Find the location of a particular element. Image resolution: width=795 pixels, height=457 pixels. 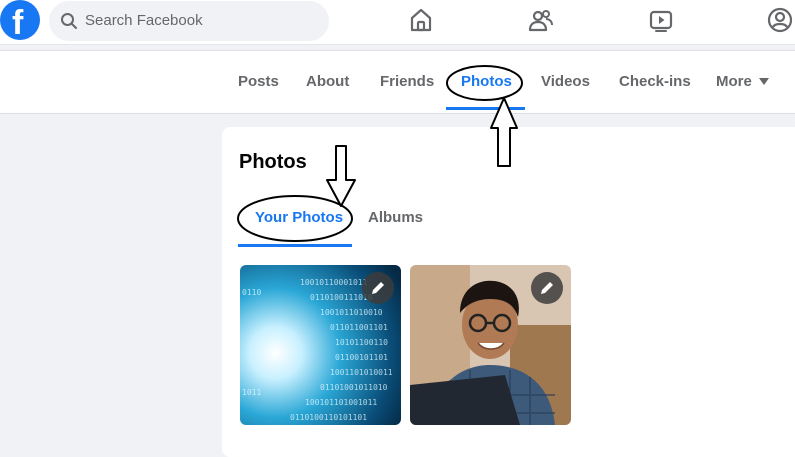

caret-down-icon is located at coordinates (764, 82).